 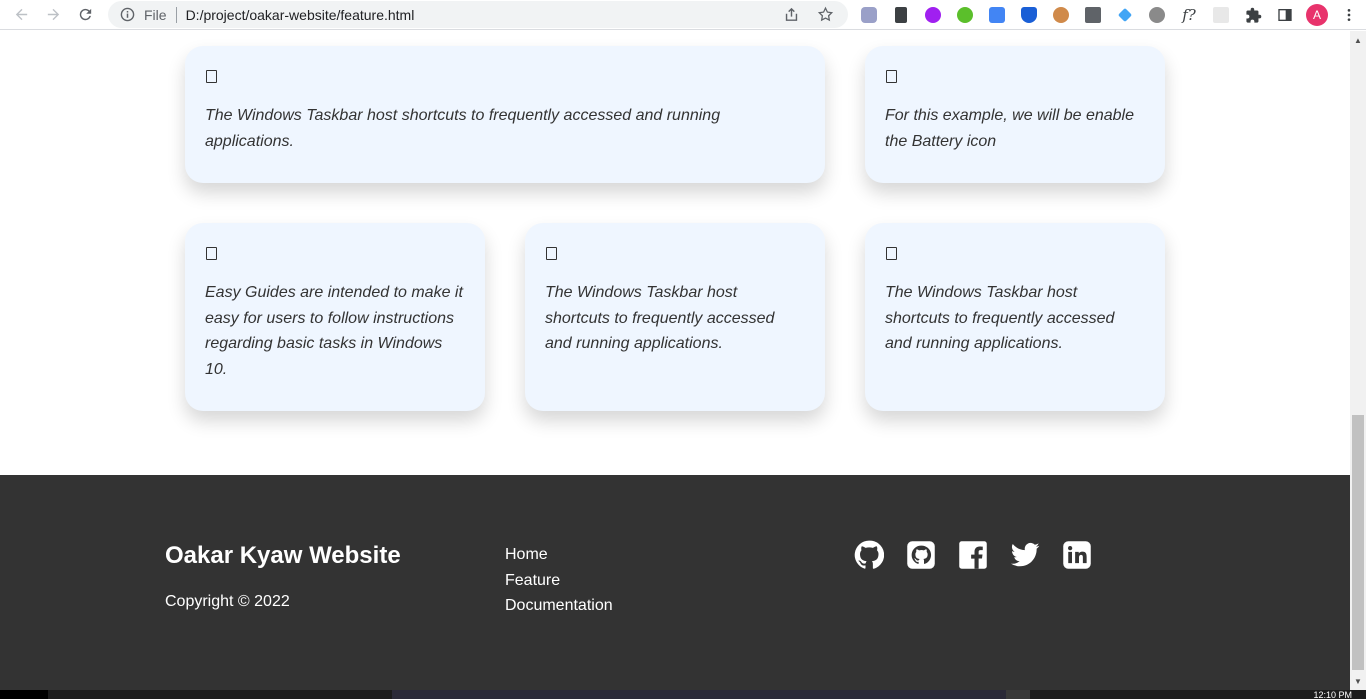 I want to click on start-button, so click(x=24, y=694).